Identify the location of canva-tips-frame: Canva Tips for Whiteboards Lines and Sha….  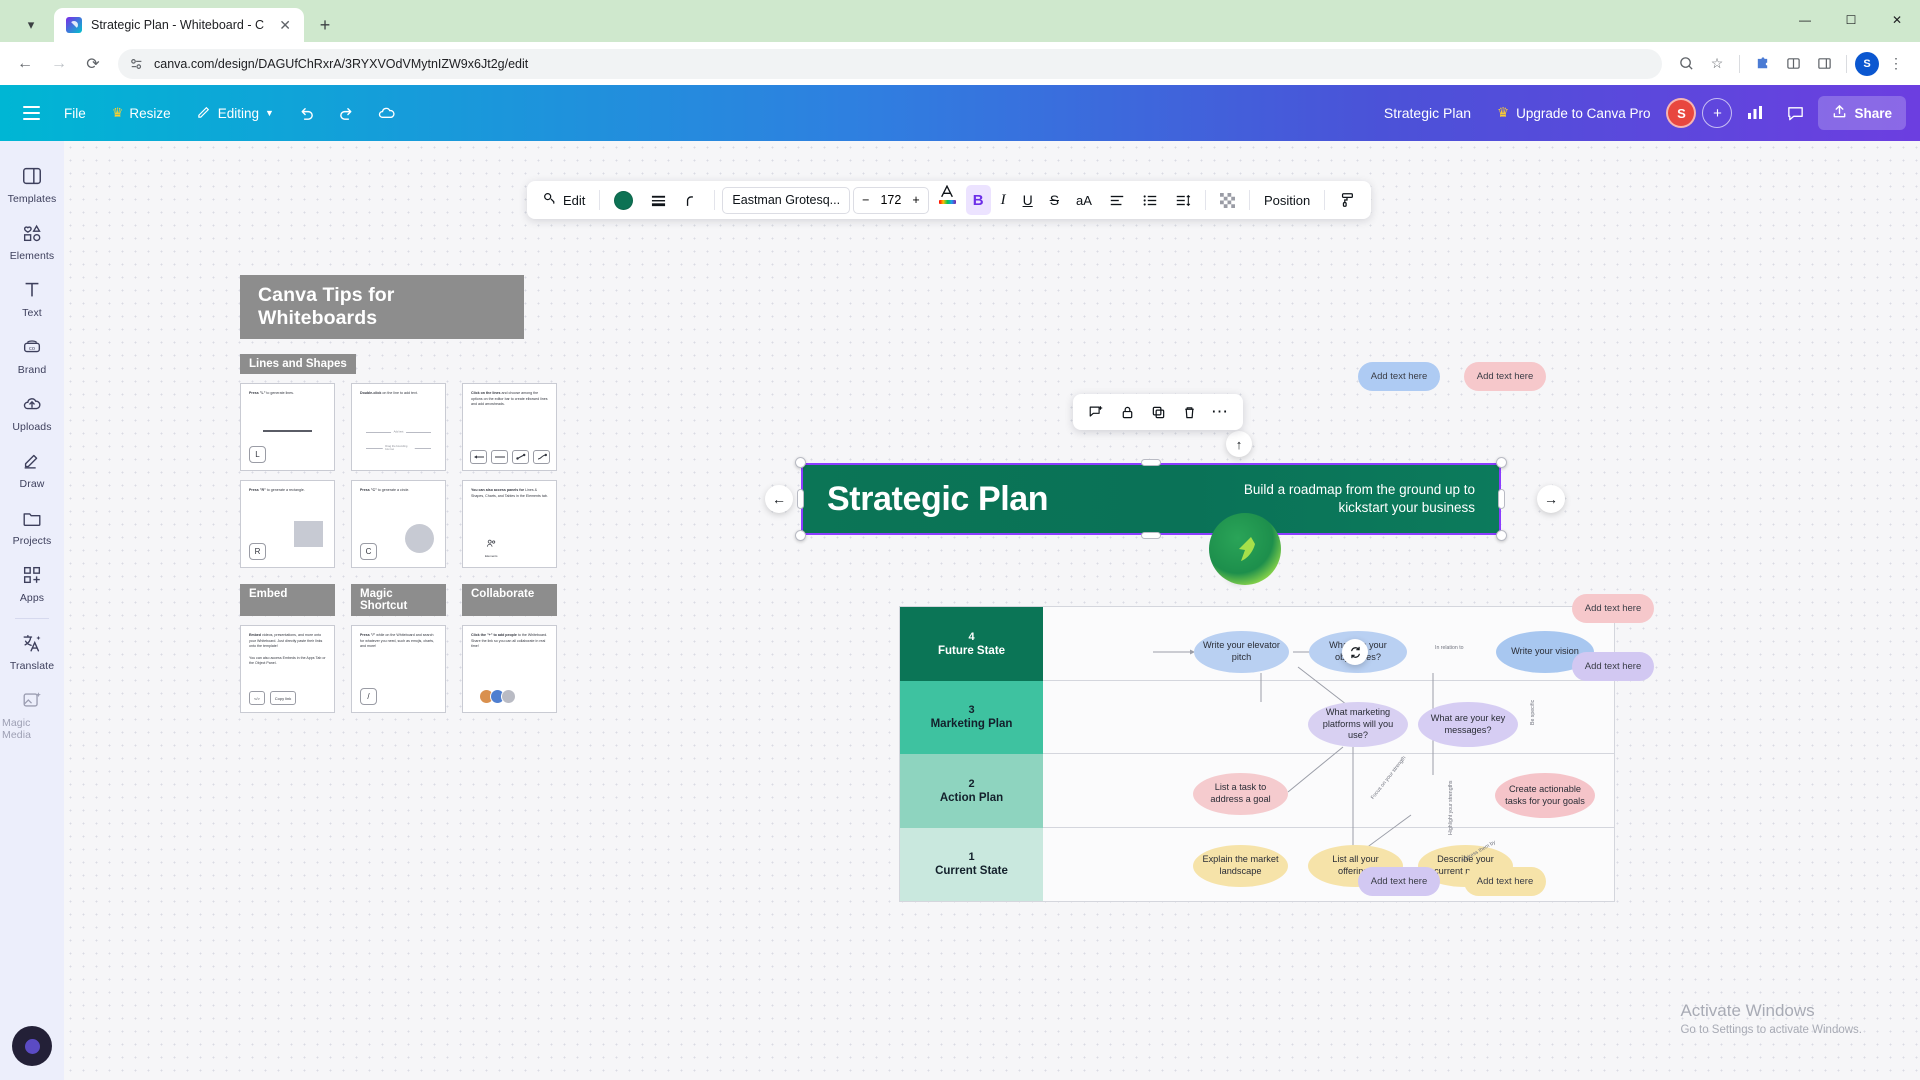
(410, 494).